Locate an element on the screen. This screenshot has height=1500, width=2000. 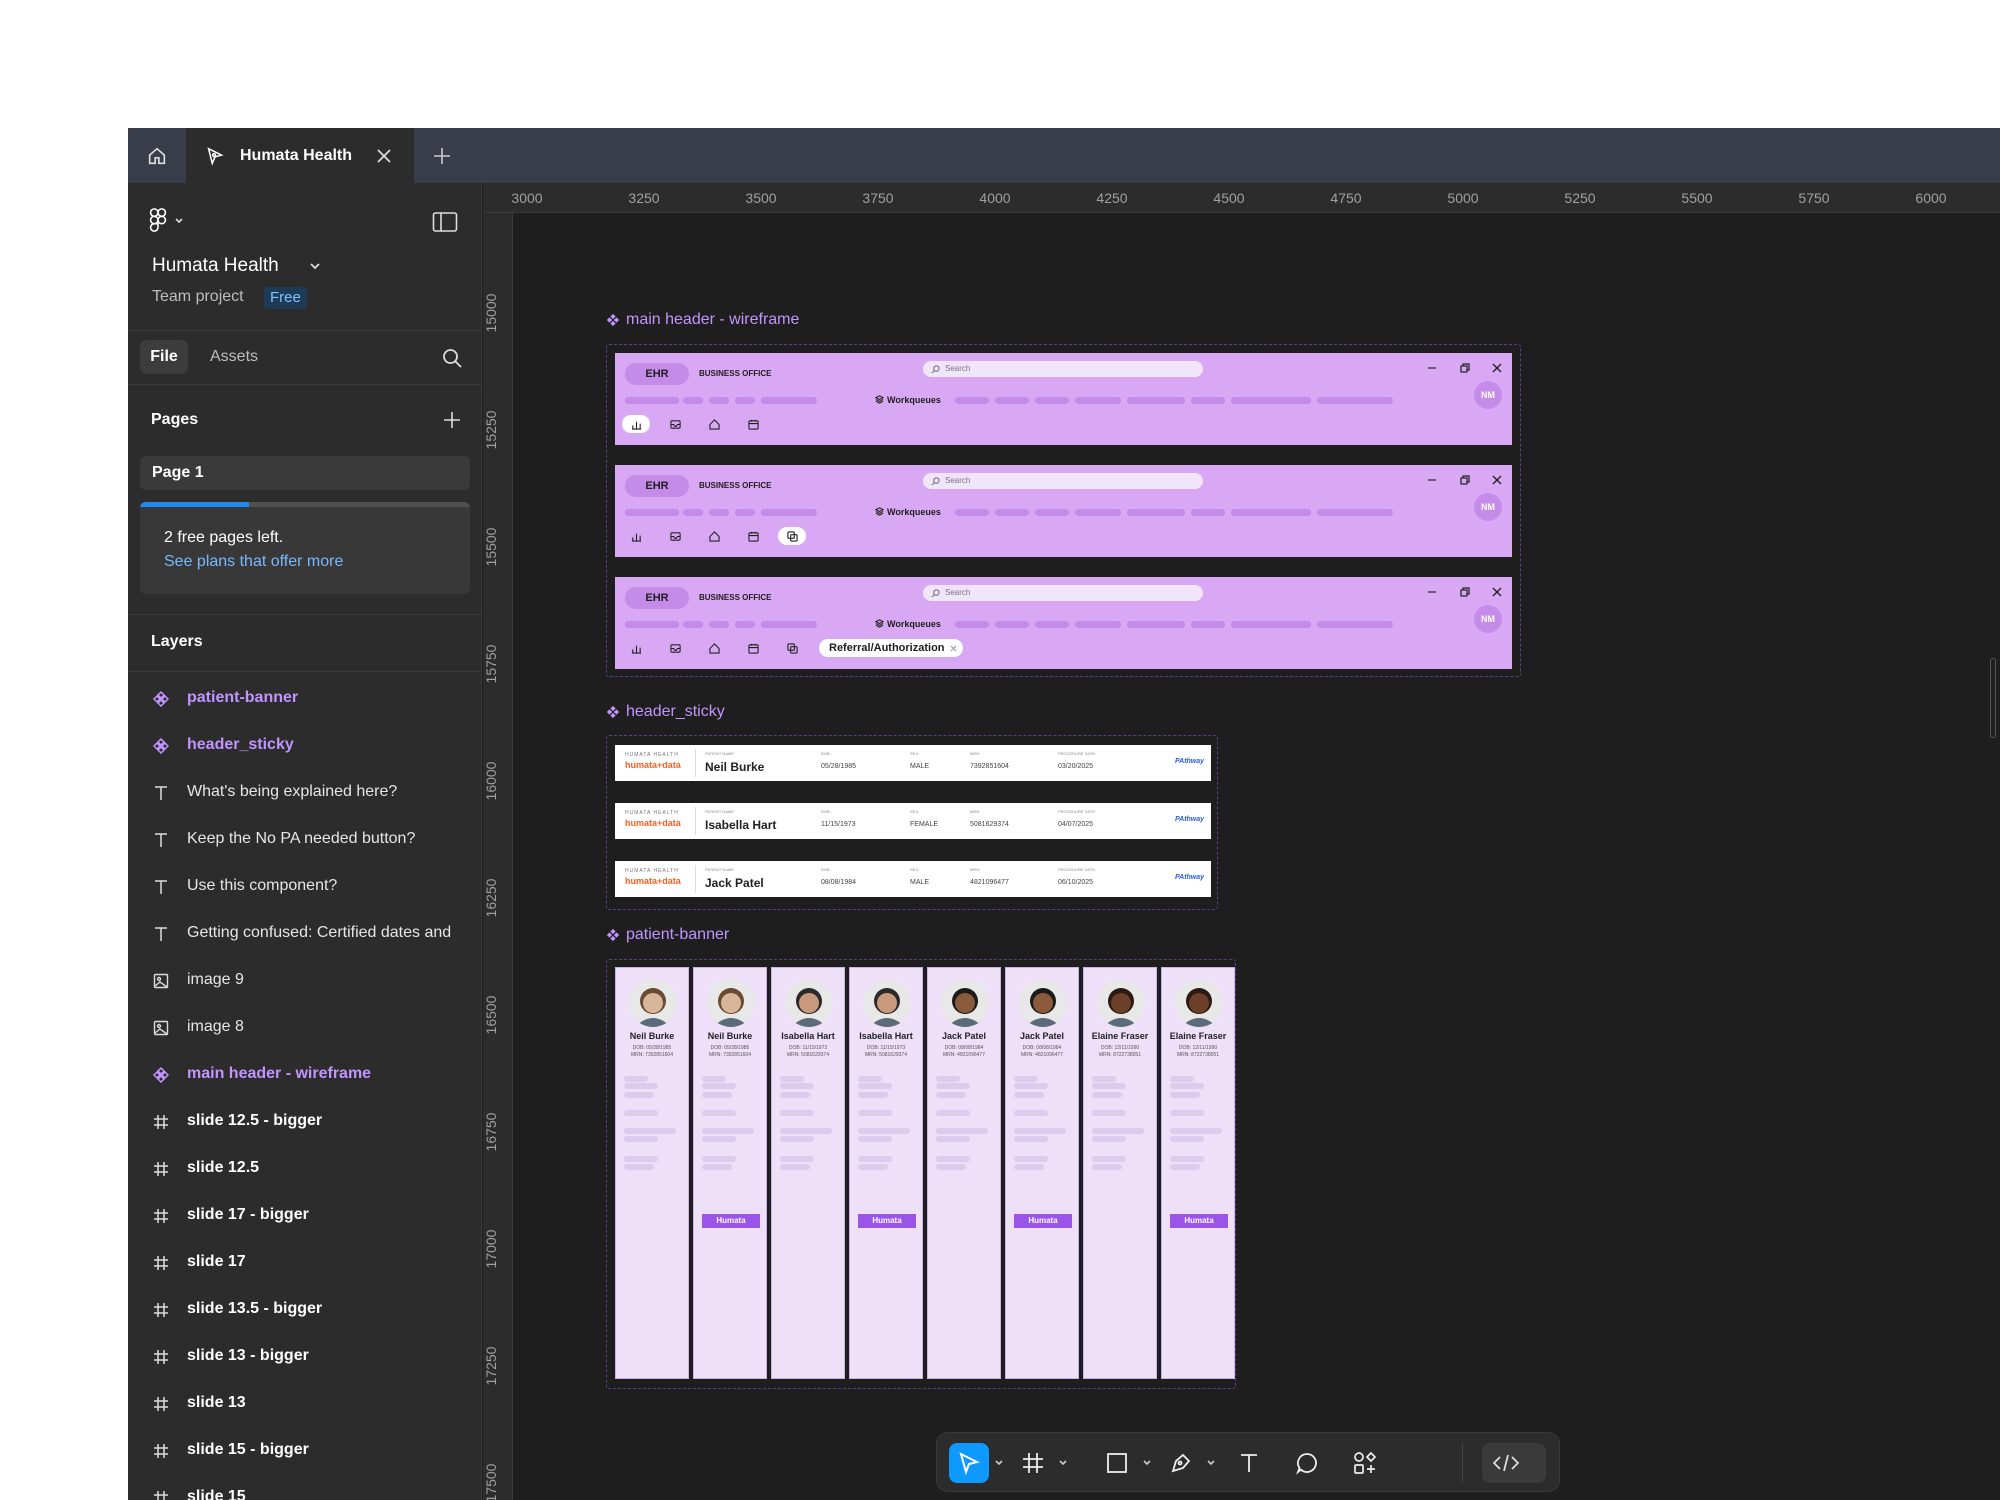
project-title: Humata Health is located at coordinates (215, 266).